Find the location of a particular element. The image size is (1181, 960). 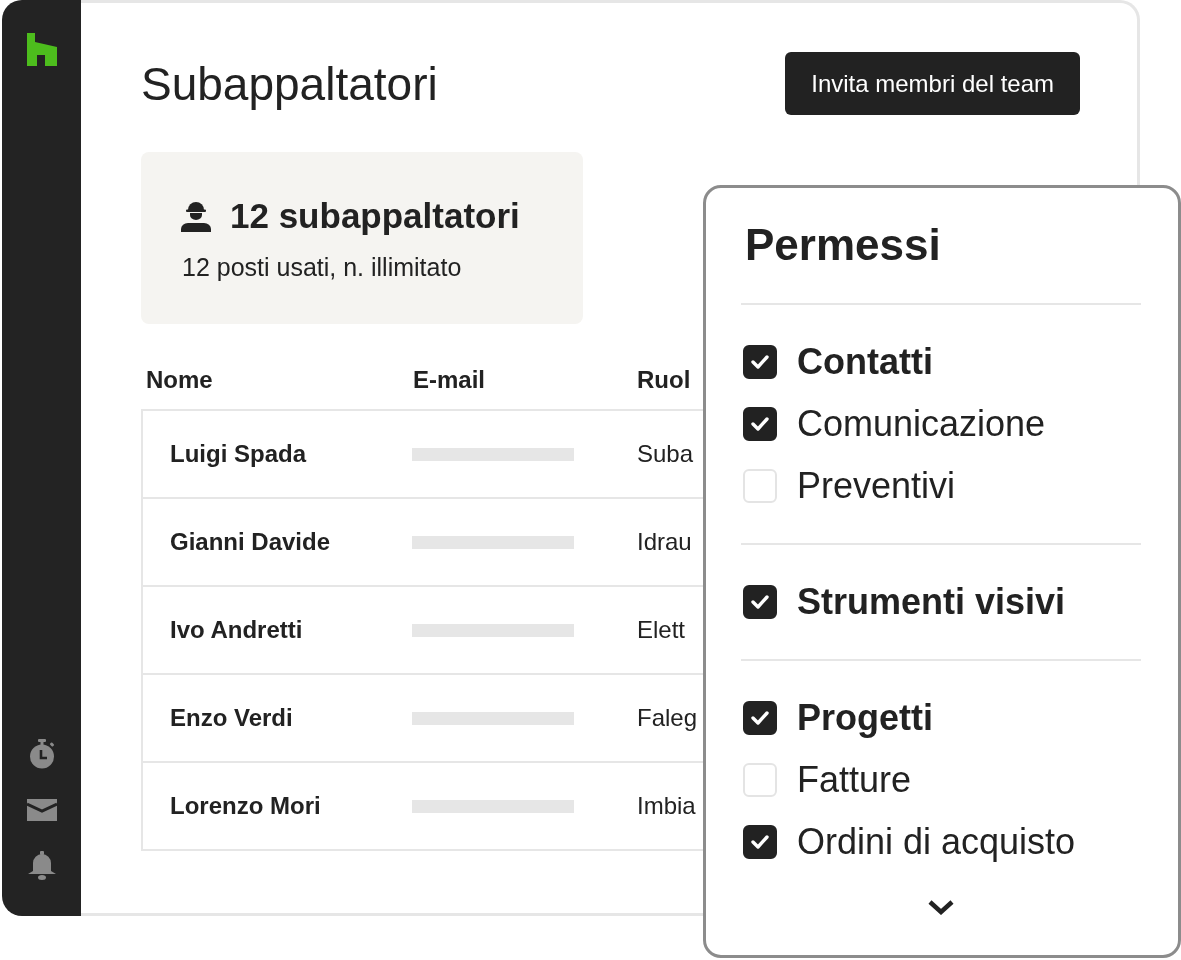

page-title: Subappaltatori is located at coordinates (289, 84).